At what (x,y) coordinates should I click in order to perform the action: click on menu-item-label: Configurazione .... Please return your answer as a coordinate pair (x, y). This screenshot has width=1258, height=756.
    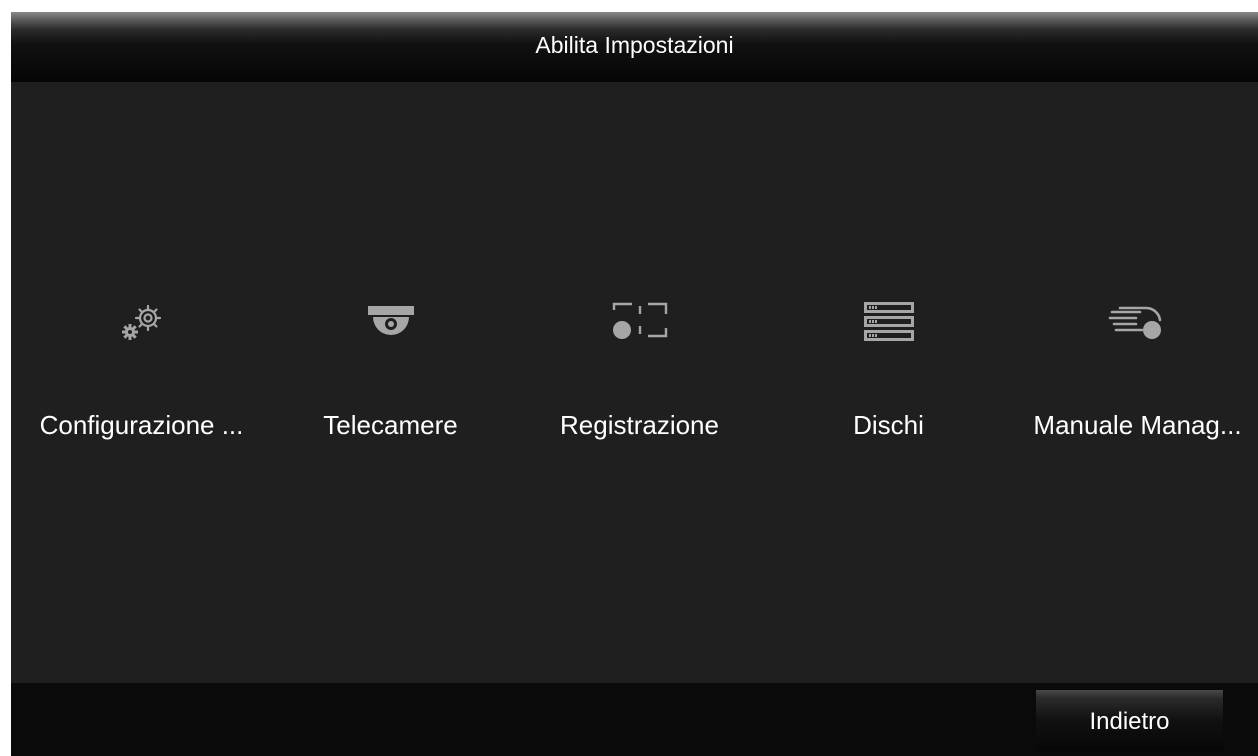
    Looking at the image, I should click on (141, 425).